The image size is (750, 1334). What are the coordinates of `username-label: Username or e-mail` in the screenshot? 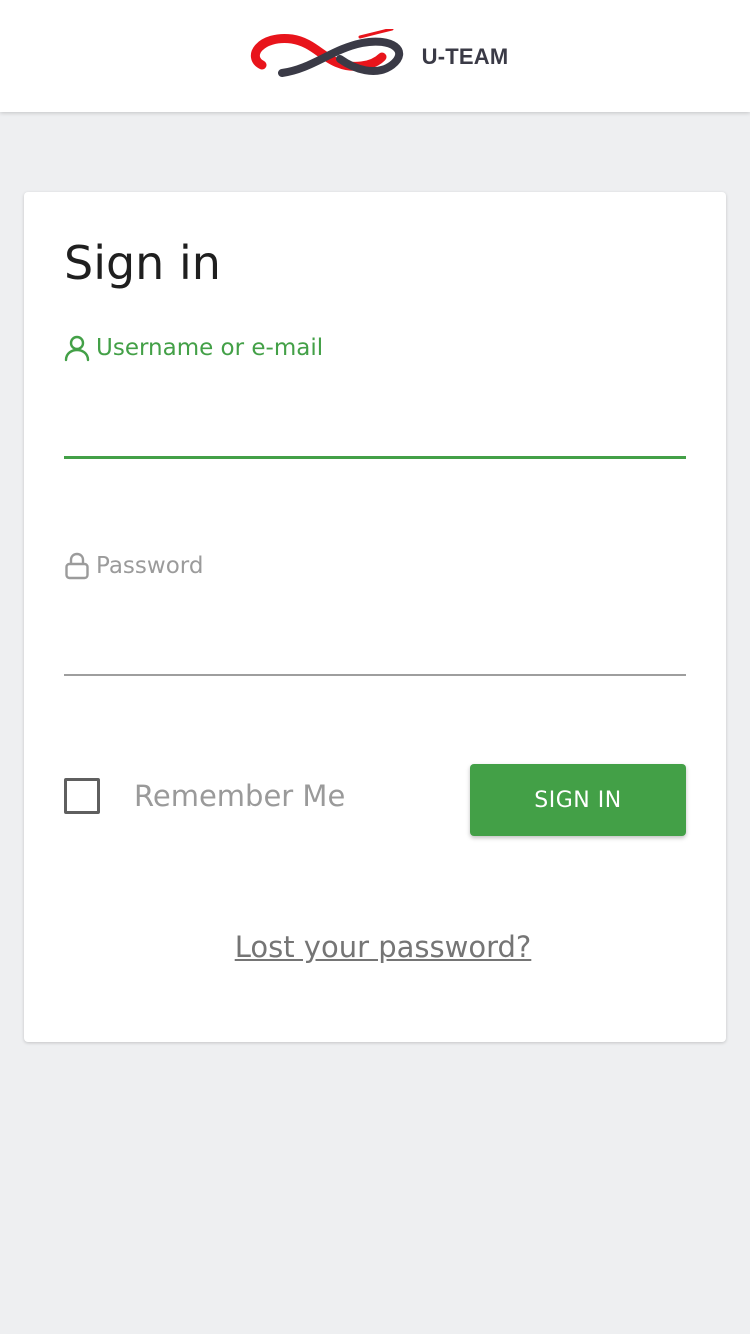 It's located at (193, 348).